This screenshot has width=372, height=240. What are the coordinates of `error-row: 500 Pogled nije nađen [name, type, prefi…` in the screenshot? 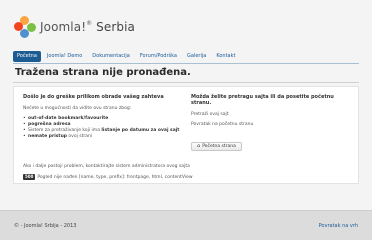 It's located at (188, 177).